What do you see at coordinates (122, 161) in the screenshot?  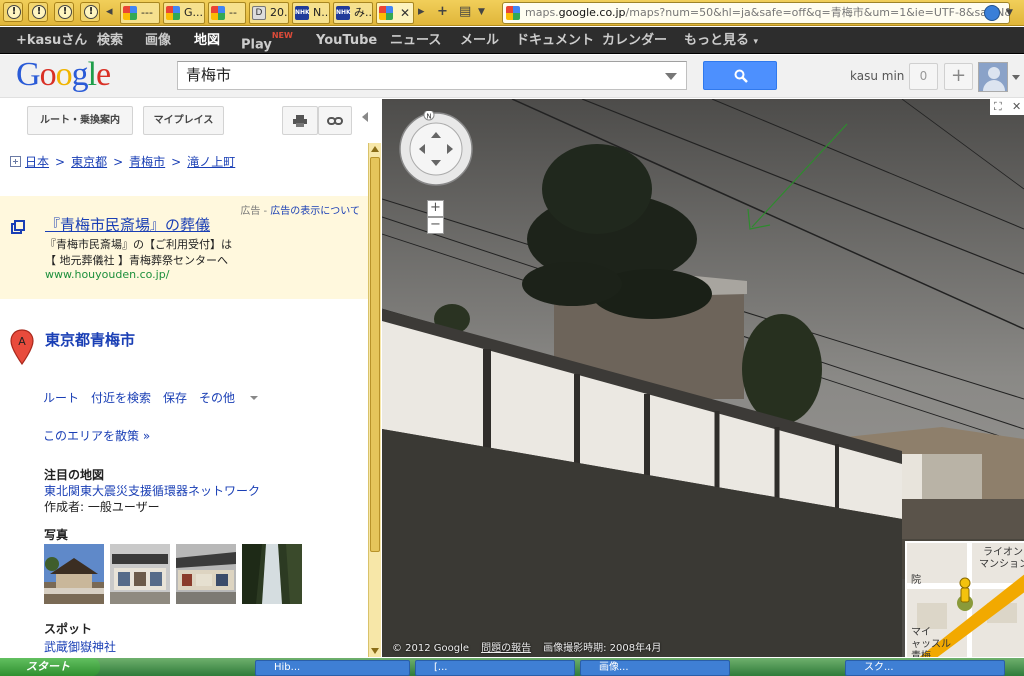 I see `breadcrumb: 日本 > 東京都 > 青梅市 > 滝ノ上町` at bounding box center [122, 161].